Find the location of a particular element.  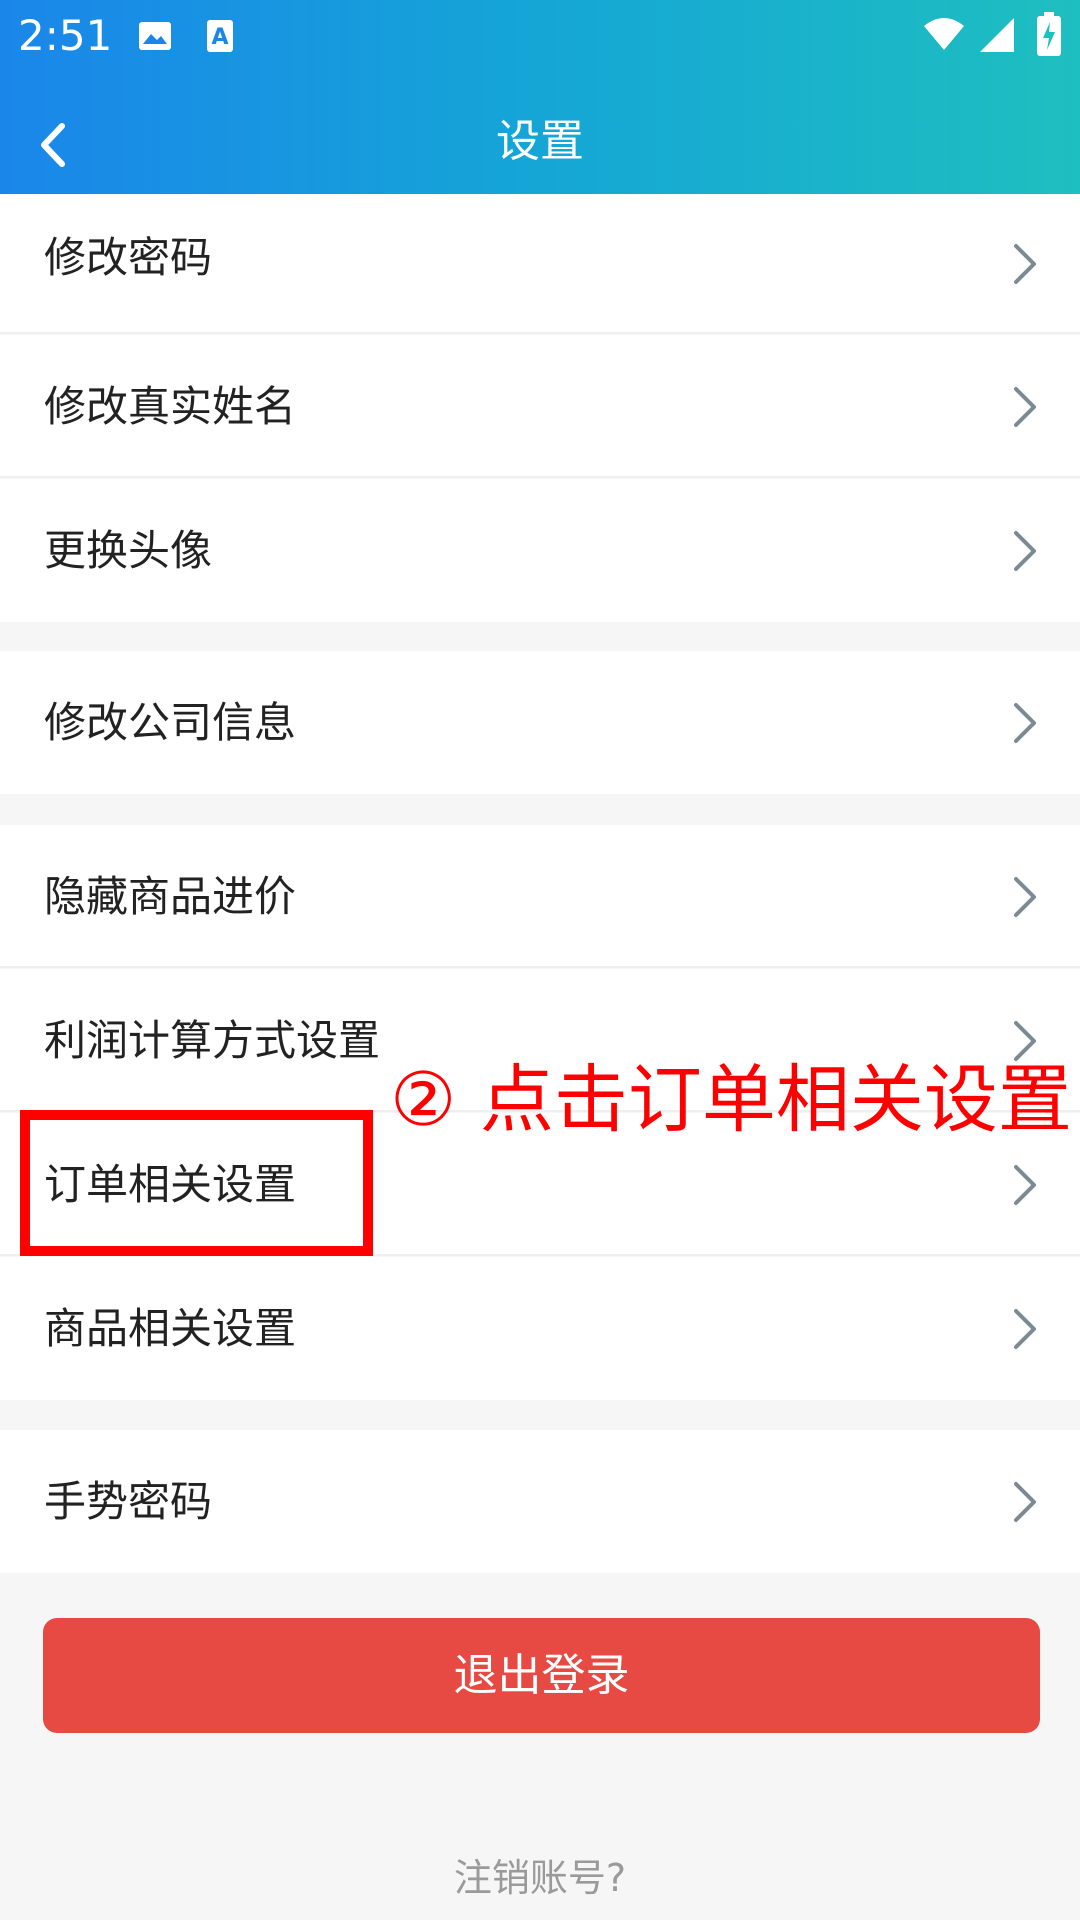

setting-label: 修改公司信息 is located at coordinates (170, 722).